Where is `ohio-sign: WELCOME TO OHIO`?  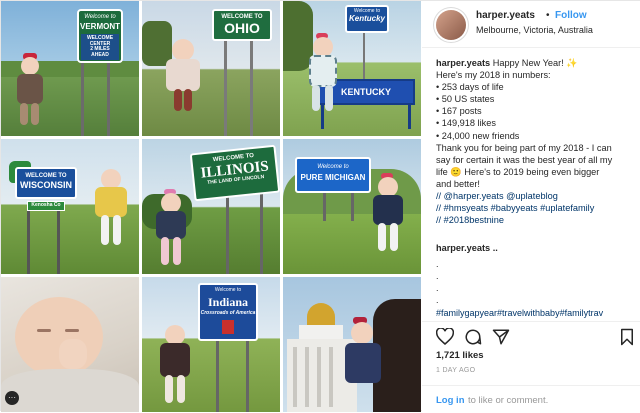 ohio-sign: WELCOME TO OHIO is located at coordinates (242, 25).